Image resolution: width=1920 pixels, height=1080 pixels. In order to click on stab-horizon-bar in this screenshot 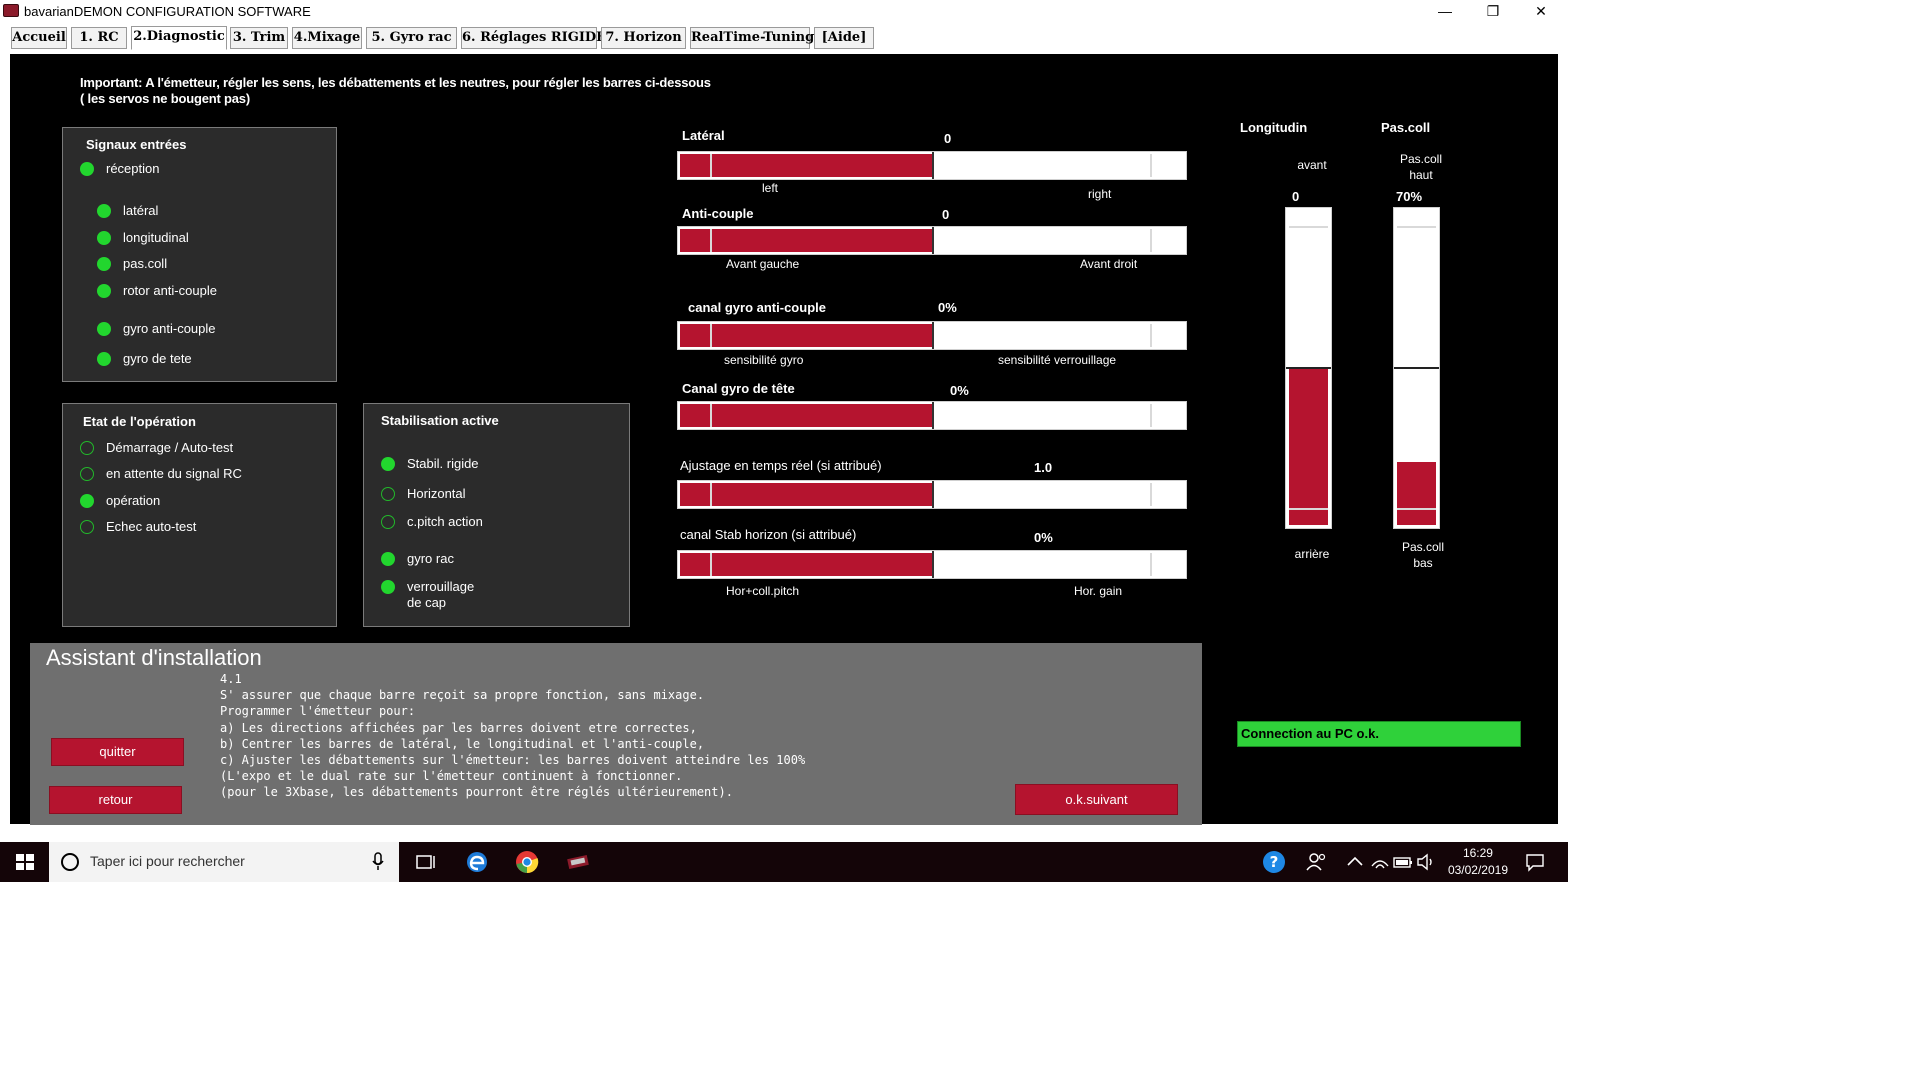, I will do `click(932, 564)`.